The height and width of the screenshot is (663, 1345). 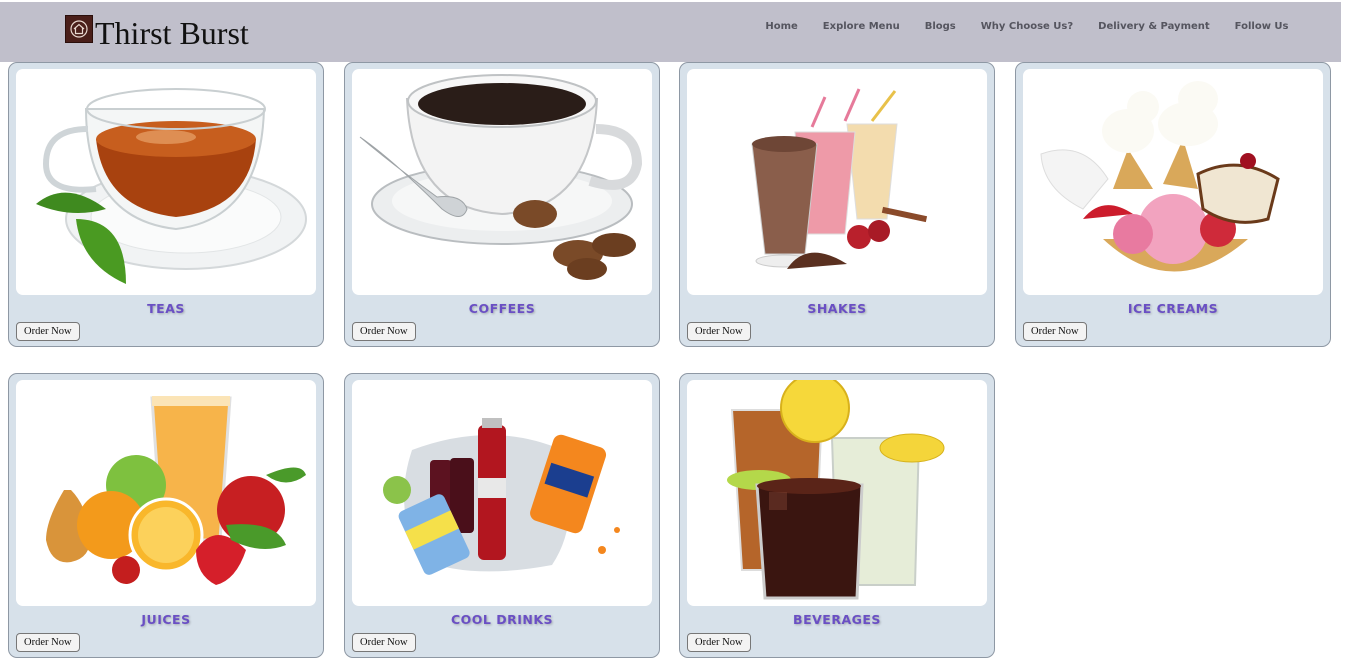 I want to click on category-card-coffees: COFFEES Order Now, so click(x=502, y=204).